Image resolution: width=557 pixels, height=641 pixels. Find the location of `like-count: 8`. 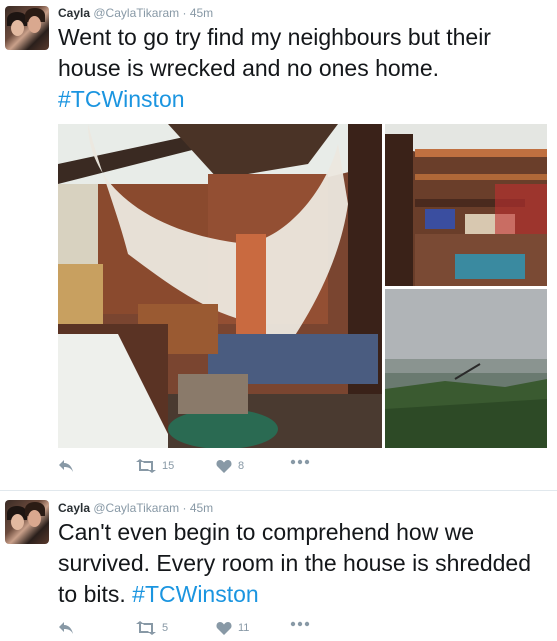

like-count: 8 is located at coordinates (241, 466).